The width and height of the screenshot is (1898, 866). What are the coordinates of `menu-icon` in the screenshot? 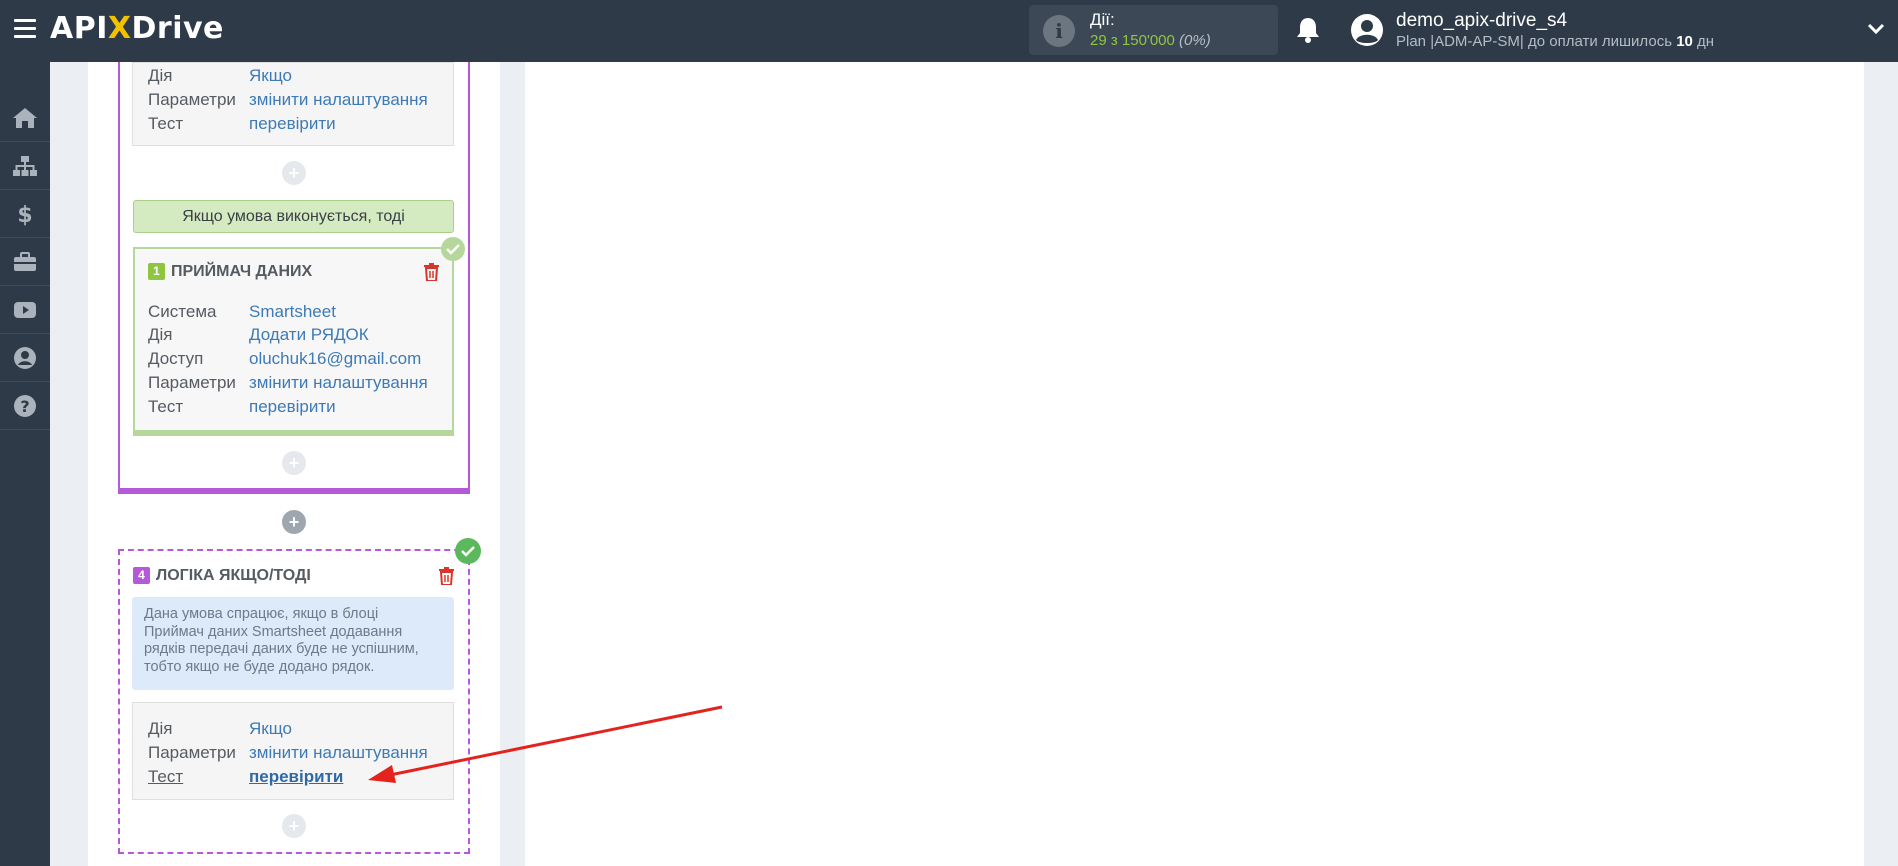 It's located at (25, 29).